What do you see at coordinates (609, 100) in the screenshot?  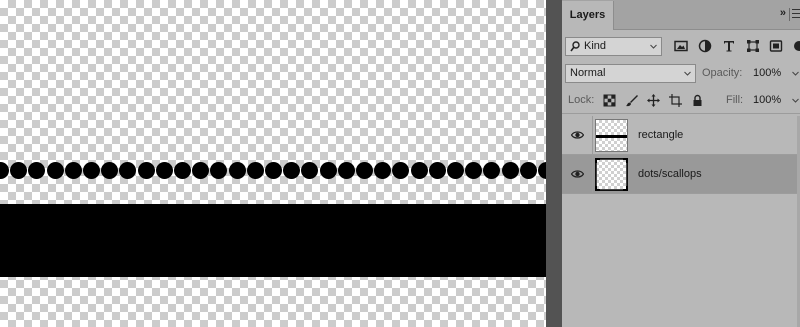 I see `lock-transparent-pixels-icon` at bounding box center [609, 100].